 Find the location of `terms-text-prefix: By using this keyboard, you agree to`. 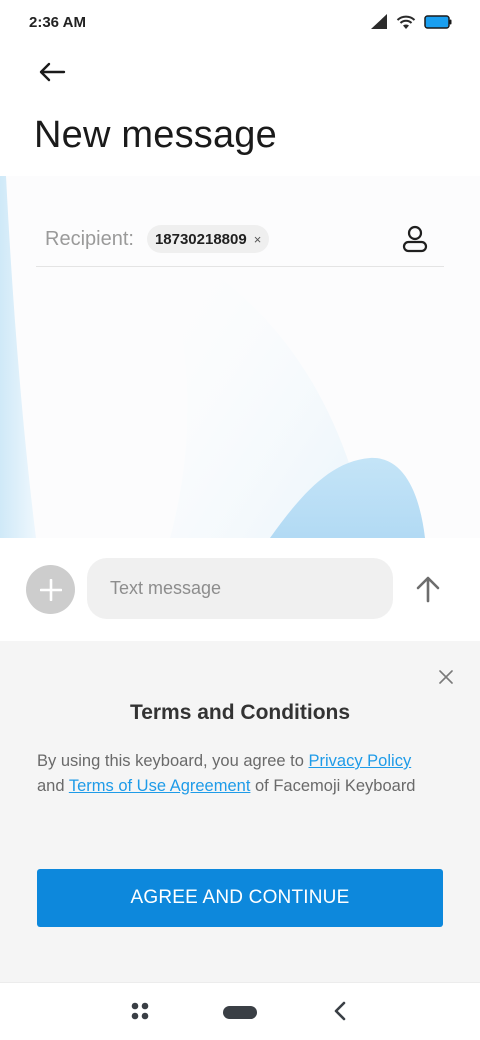

terms-text-prefix: By using this keyboard, you agree to is located at coordinates (173, 761).